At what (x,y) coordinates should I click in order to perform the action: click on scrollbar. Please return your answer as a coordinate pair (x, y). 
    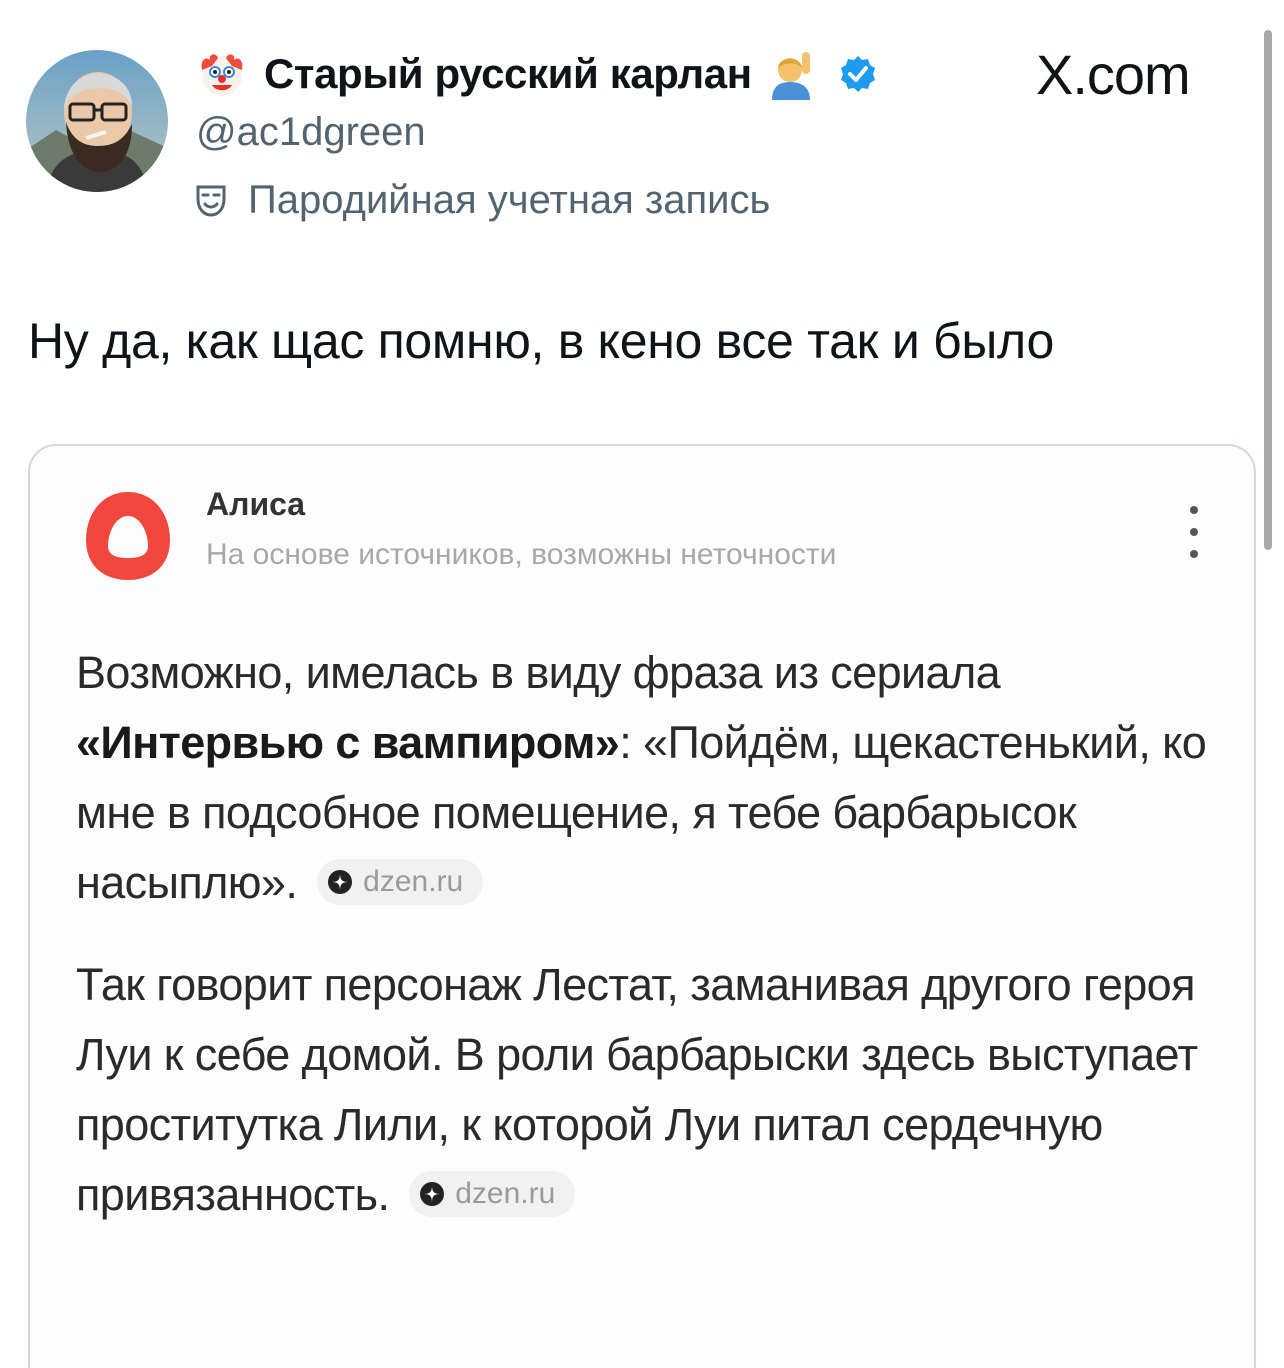
    Looking at the image, I should click on (1268, 290).